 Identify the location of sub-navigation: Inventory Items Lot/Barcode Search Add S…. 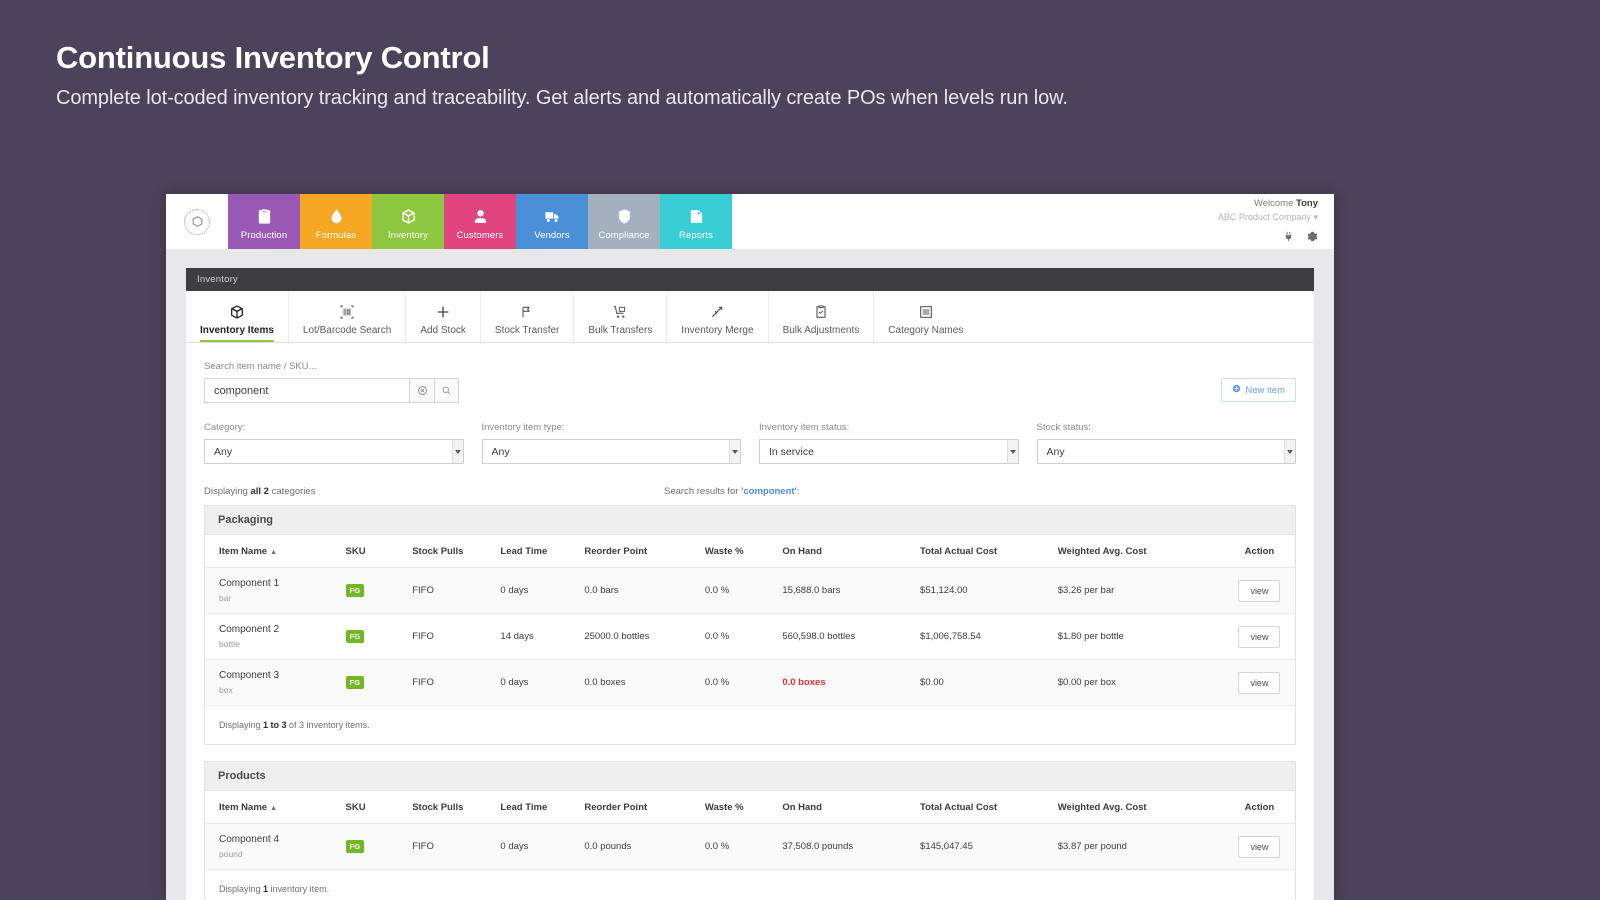
(750, 317).